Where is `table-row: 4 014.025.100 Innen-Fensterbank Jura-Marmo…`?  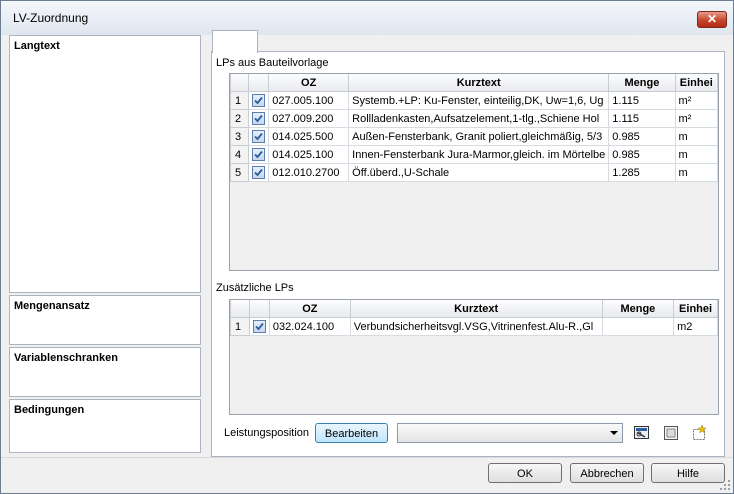
table-row: 4 014.025.100 Innen-Fensterbank Jura-Marmo… is located at coordinates (474, 154).